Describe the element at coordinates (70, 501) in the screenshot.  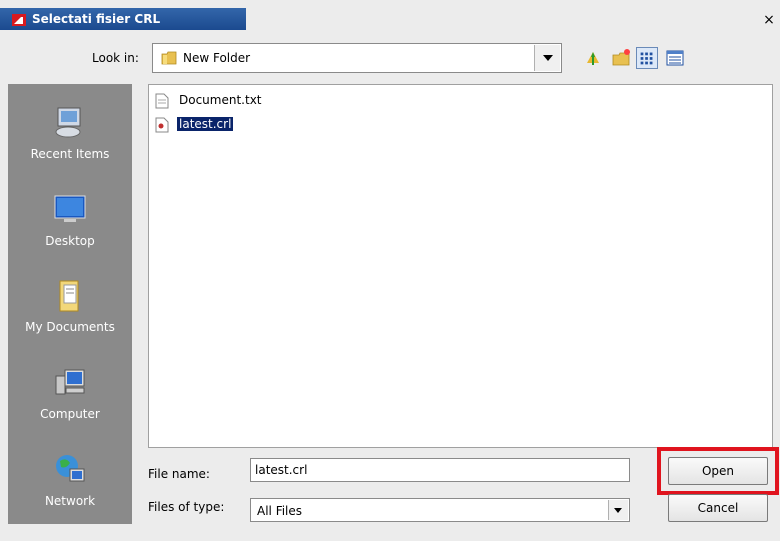
I see `place-label: Network` at that location.